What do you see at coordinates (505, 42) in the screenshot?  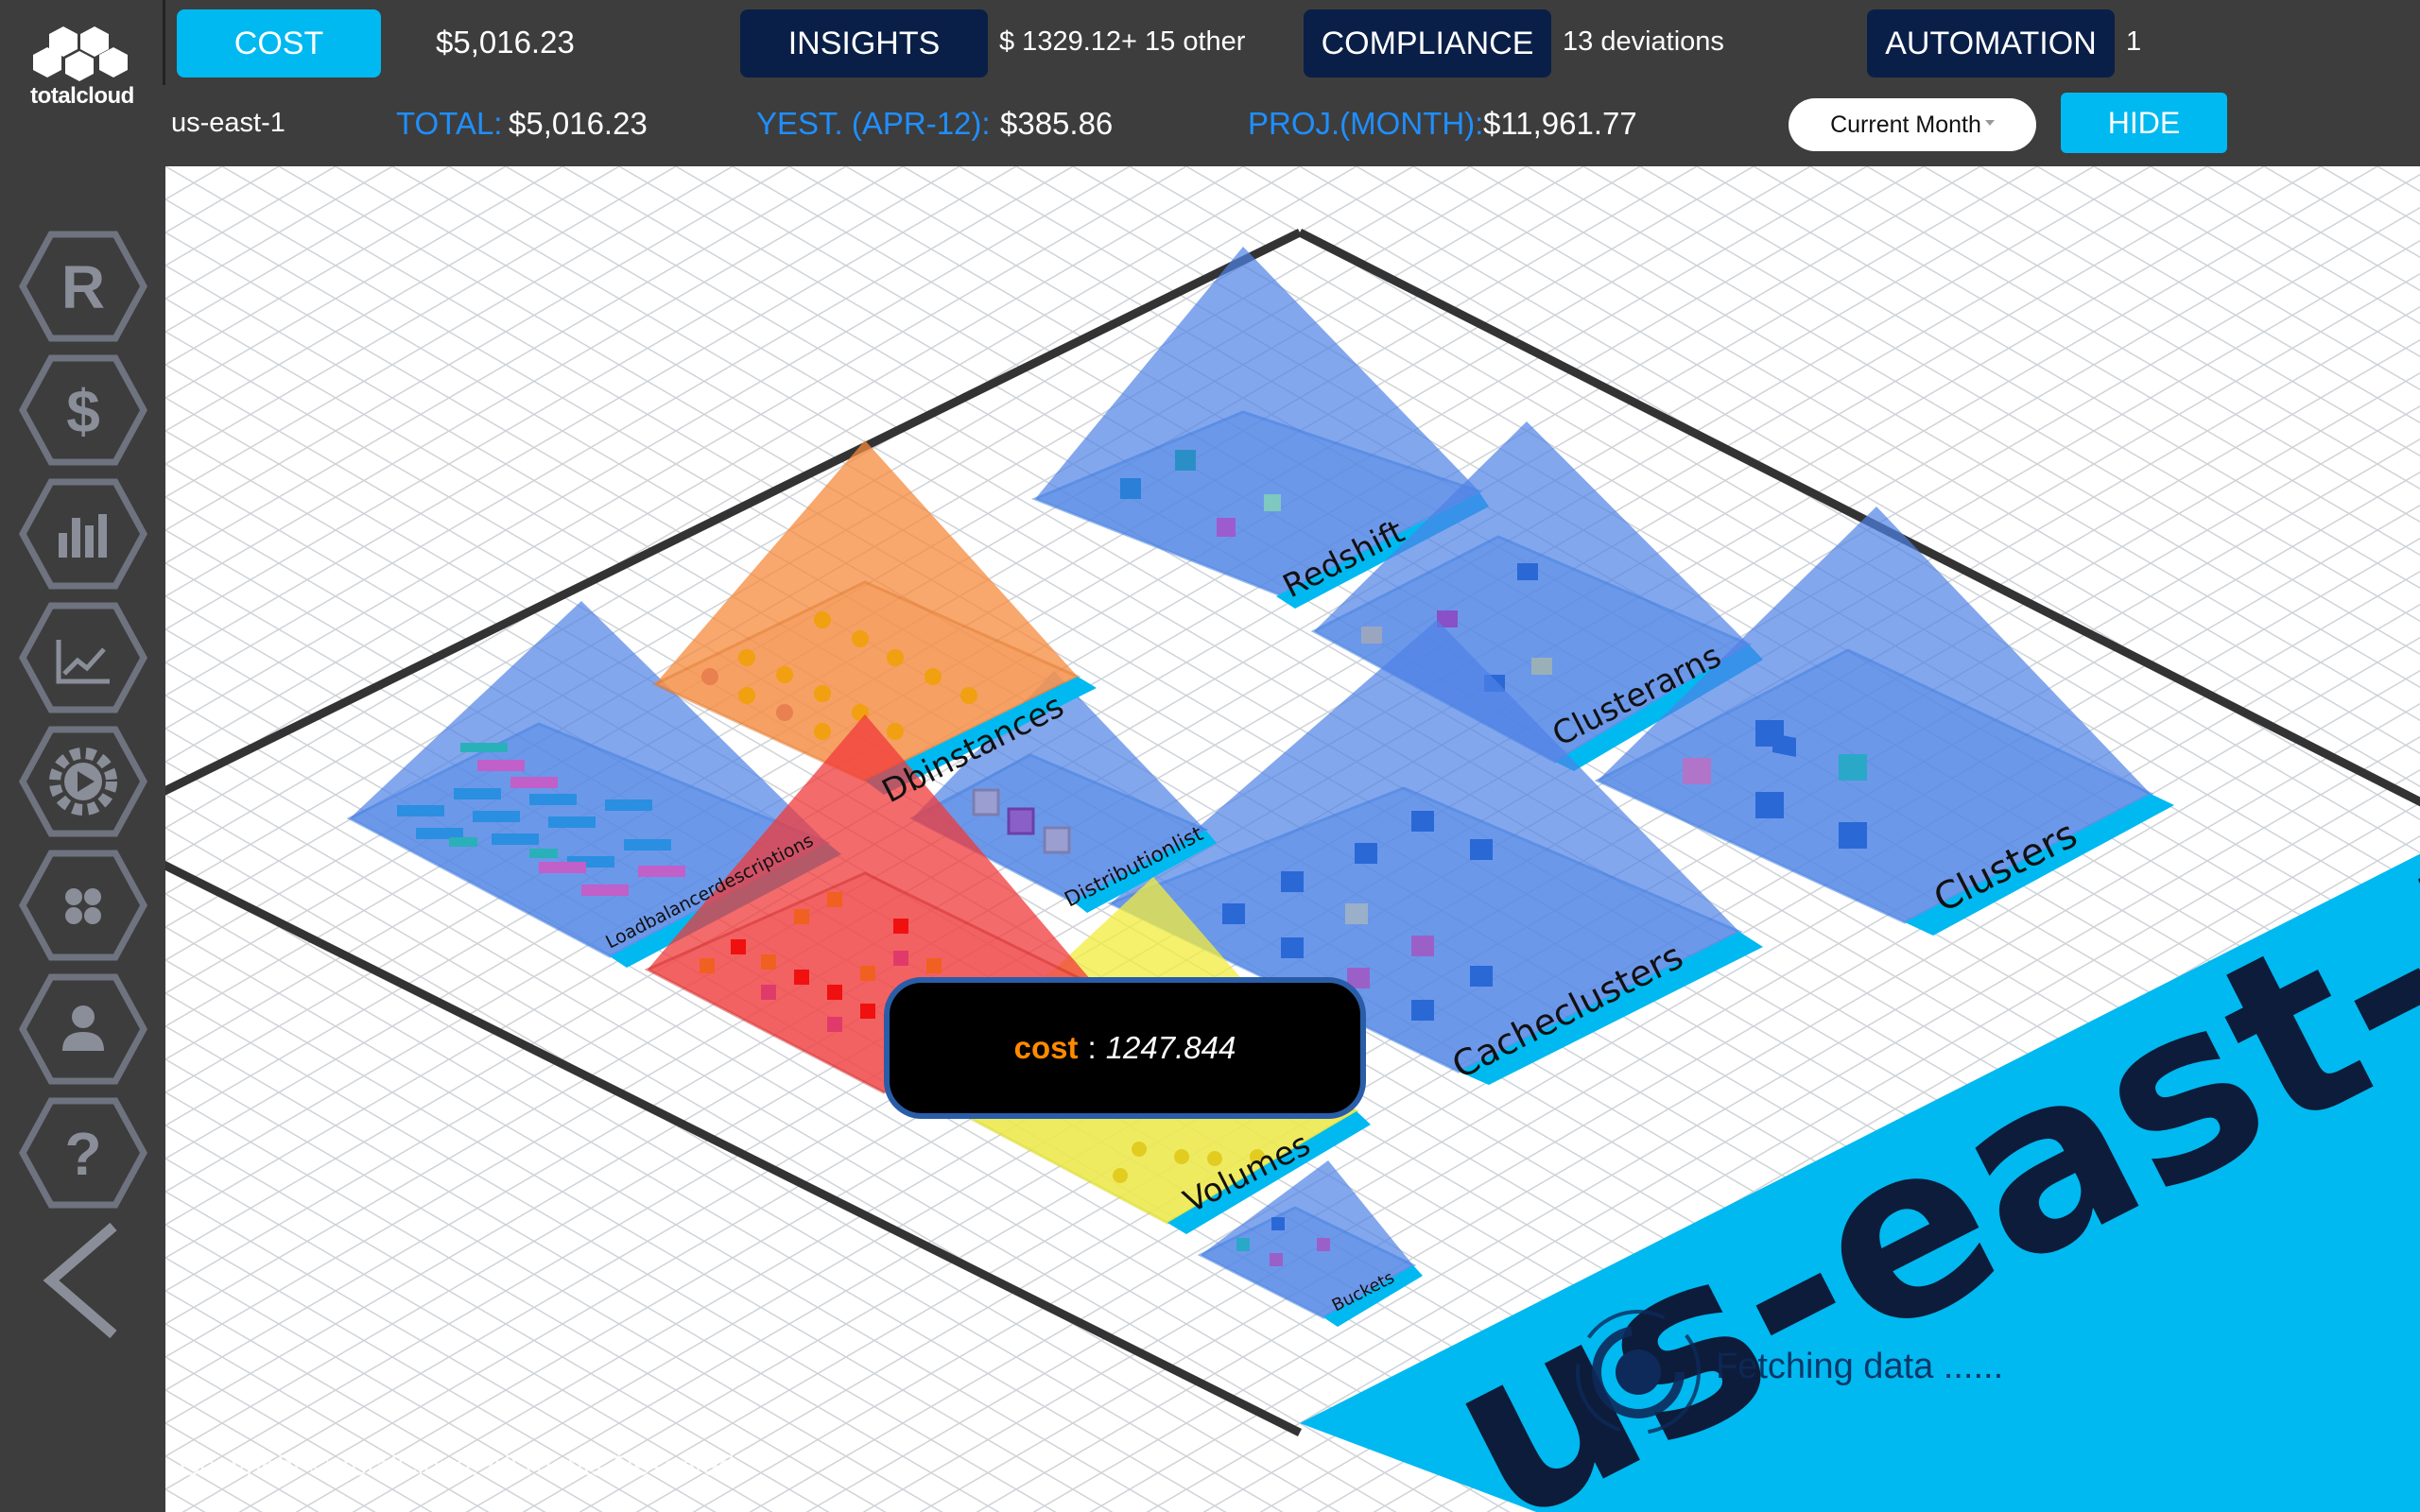 I see `cost-value: $5,016.23` at bounding box center [505, 42].